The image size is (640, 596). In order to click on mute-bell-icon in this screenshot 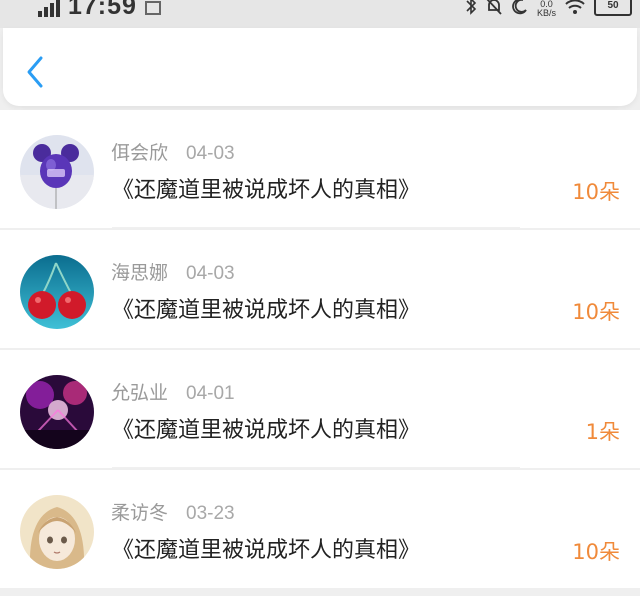, I will do `click(494, 7)`.